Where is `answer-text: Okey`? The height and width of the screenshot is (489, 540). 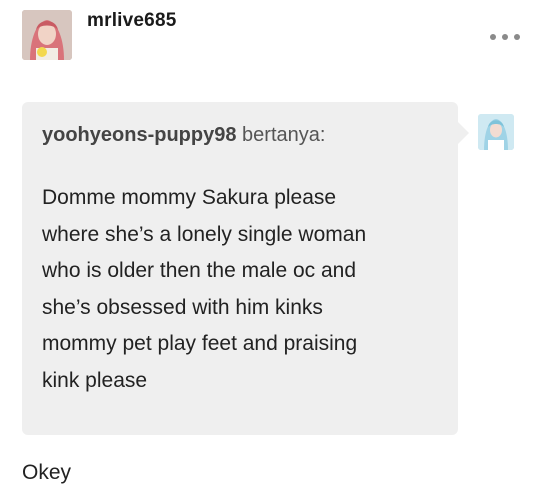
answer-text: Okey is located at coordinates (47, 472).